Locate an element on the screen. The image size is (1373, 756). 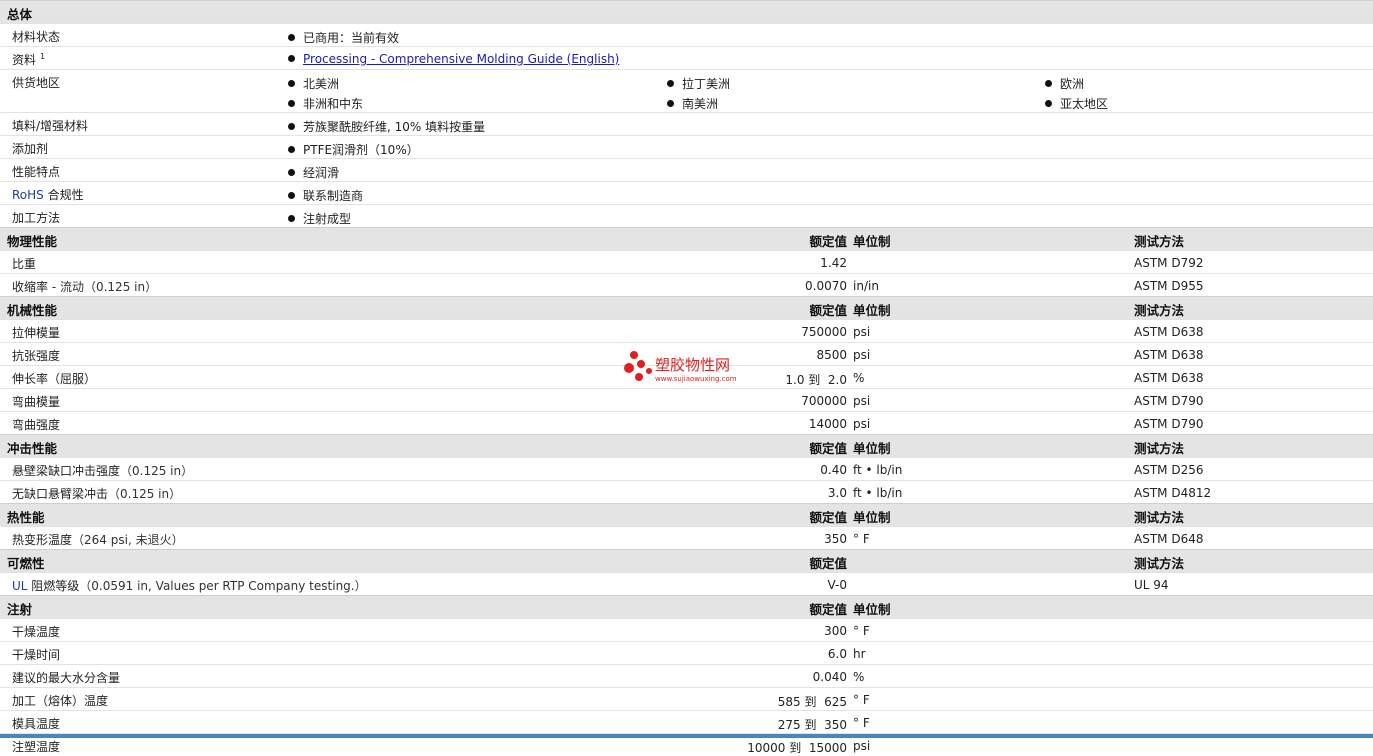
section-header: 物理性能 额定值 单位制 测试方法 is located at coordinates (686, 238).